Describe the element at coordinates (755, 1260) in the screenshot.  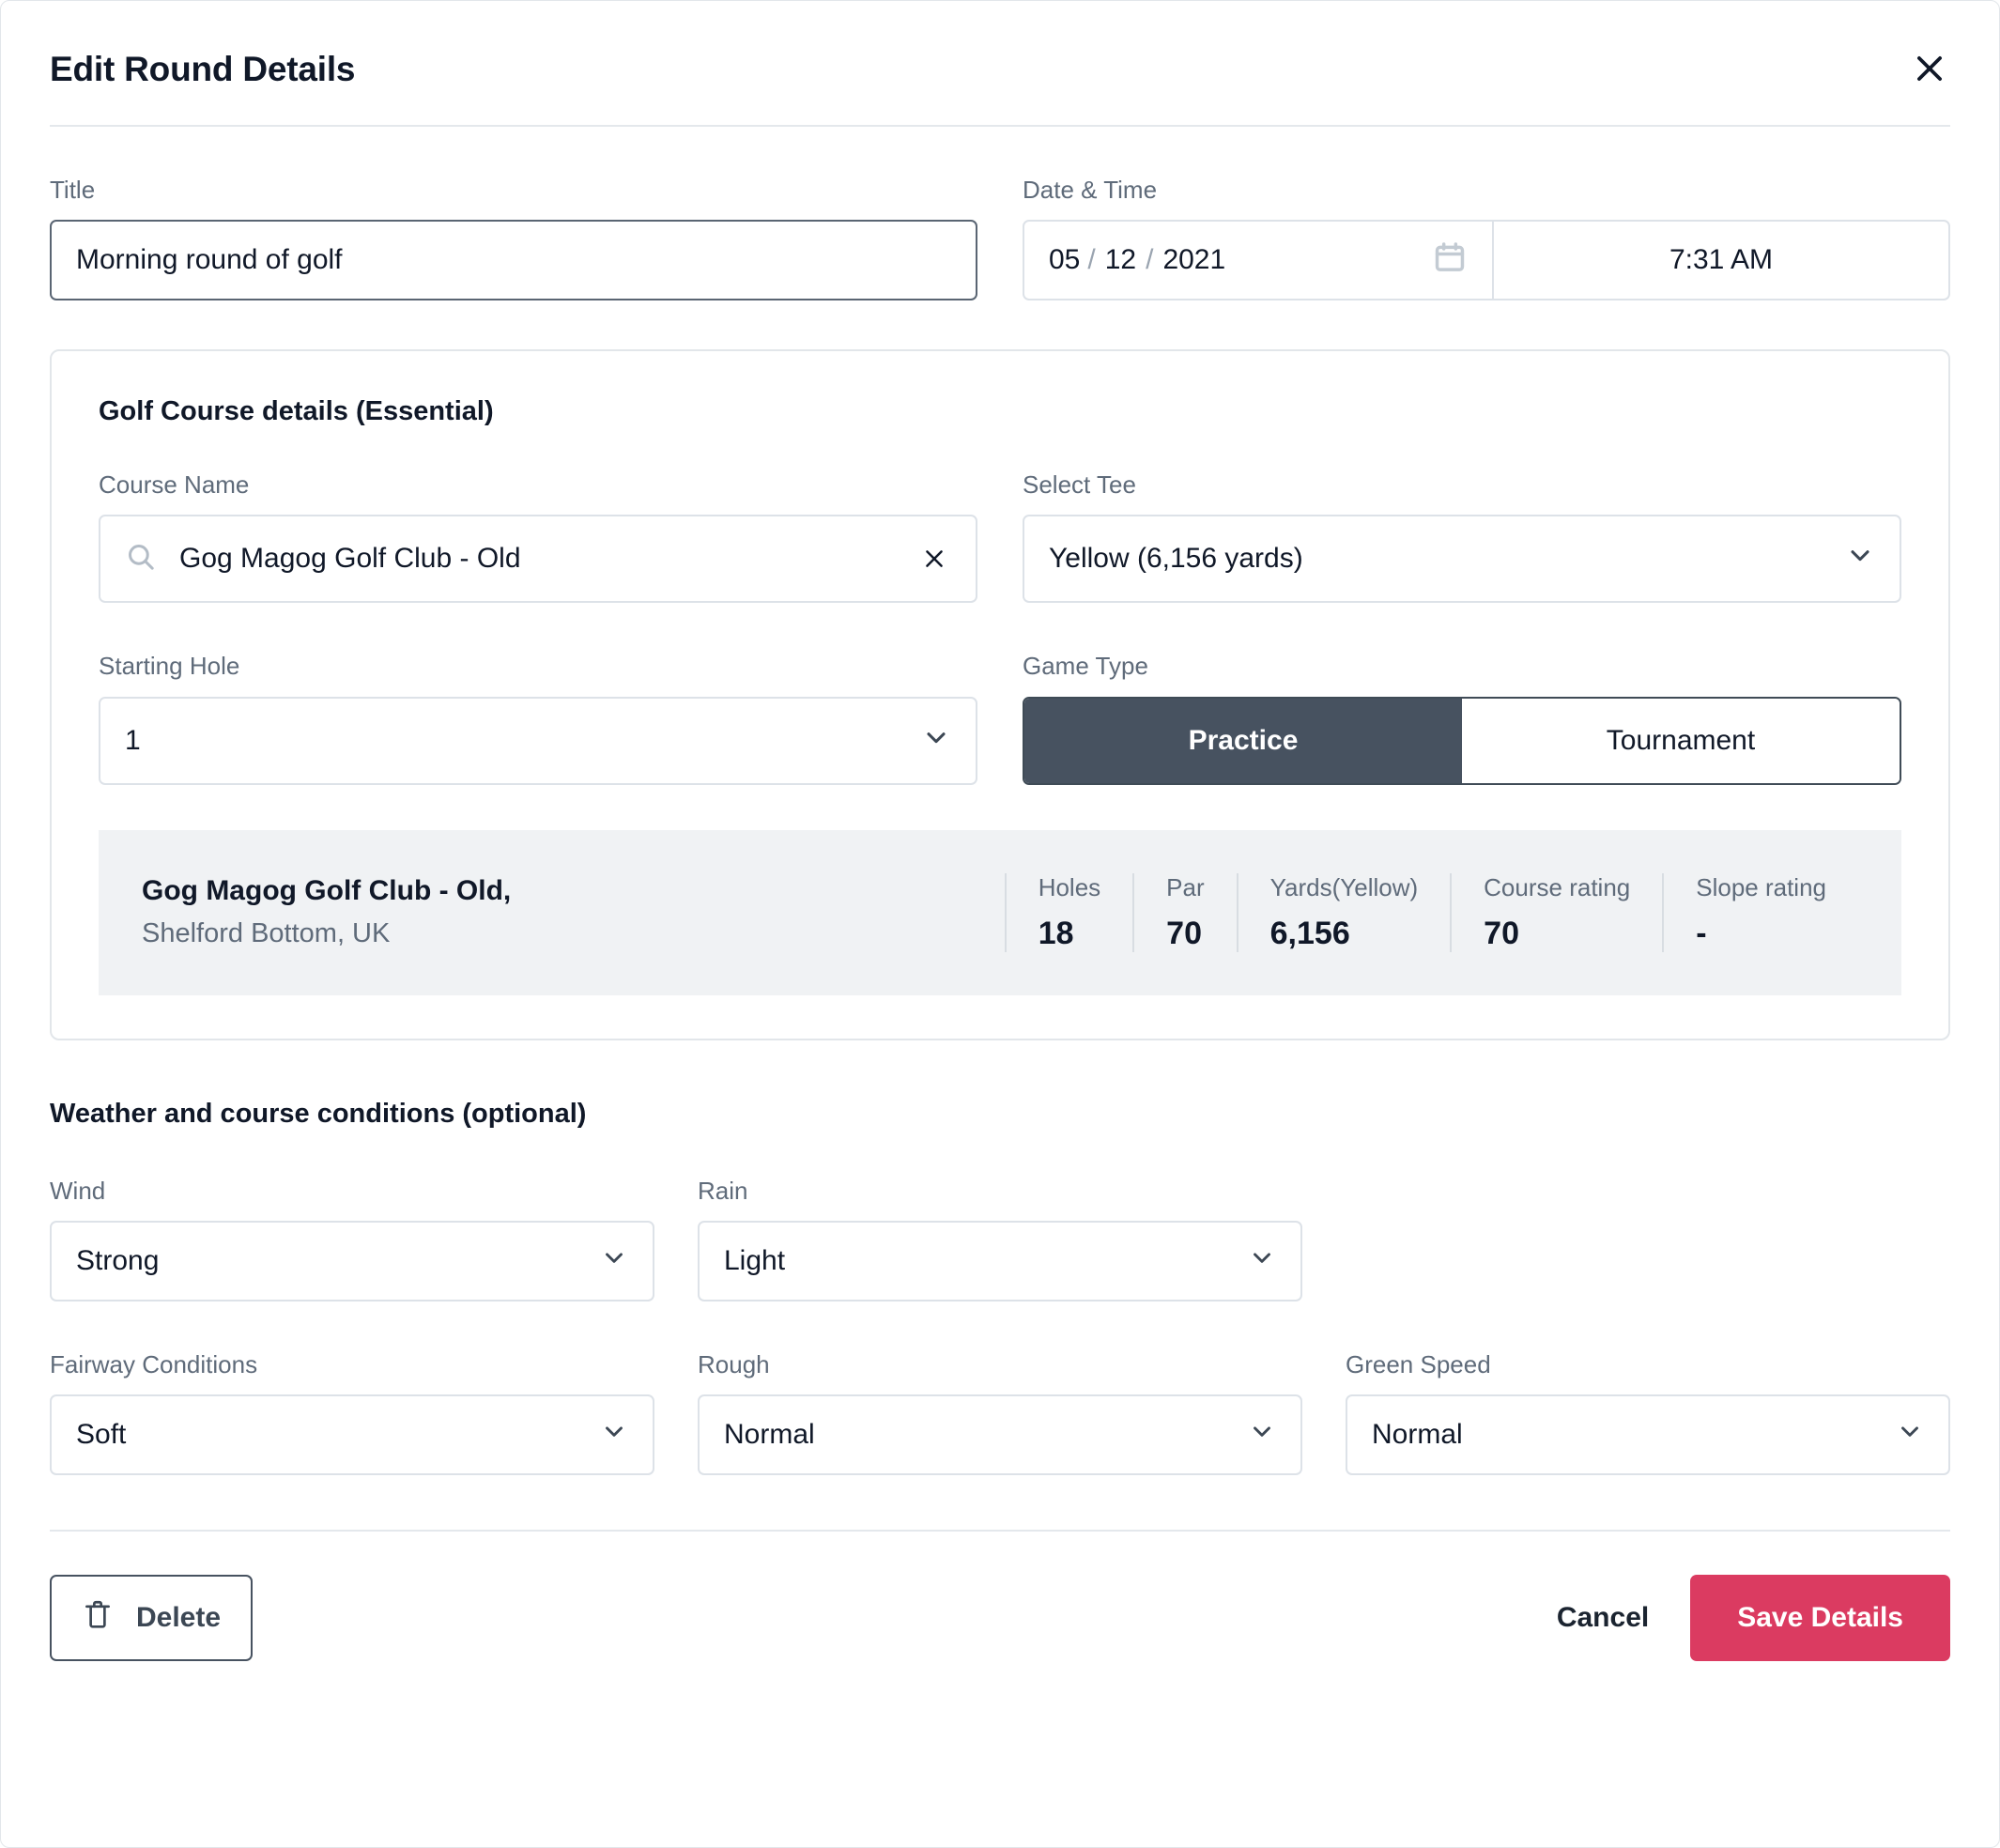
I see `rain-value: Light` at that location.